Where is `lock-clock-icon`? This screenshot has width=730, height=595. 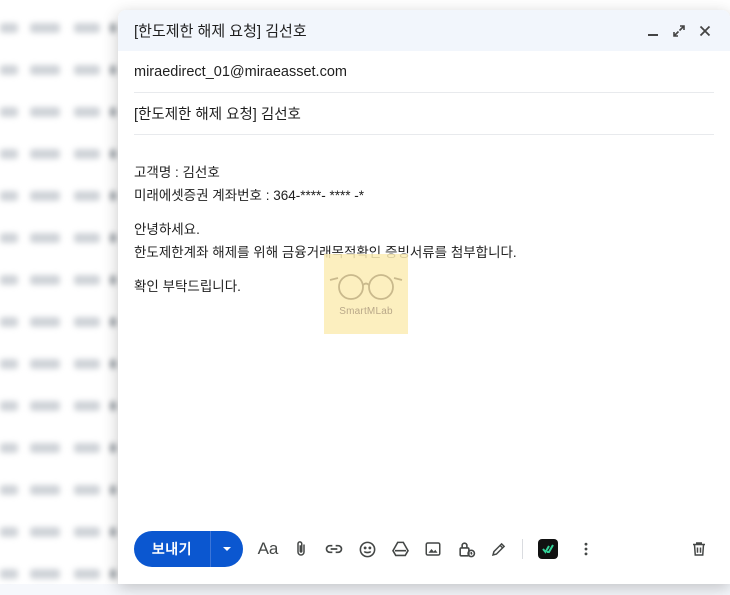
lock-clock-icon is located at coordinates (466, 549).